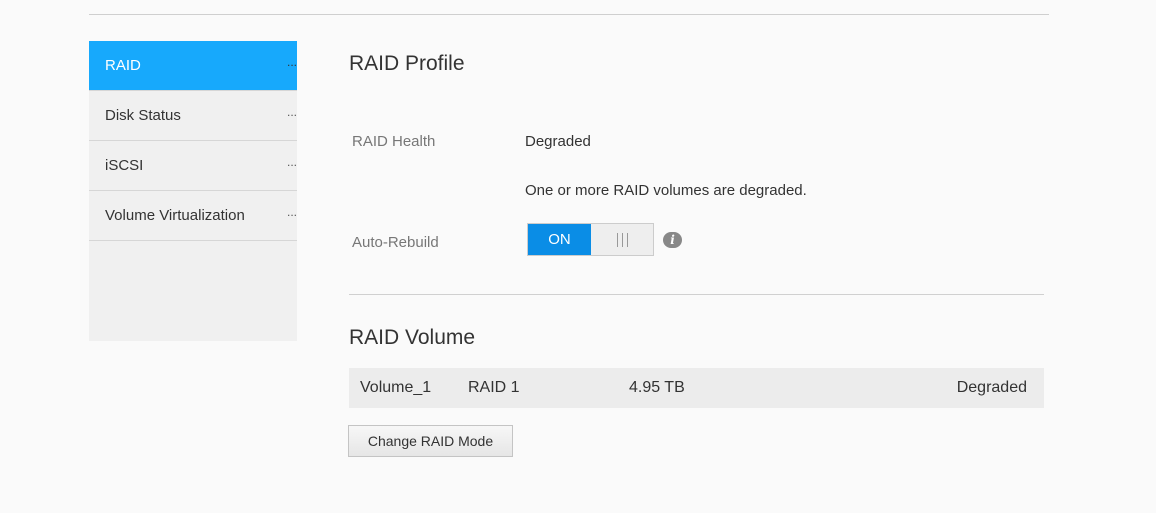 This screenshot has height=513, width=1156. I want to click on toggle-handle, so click(622, 239).